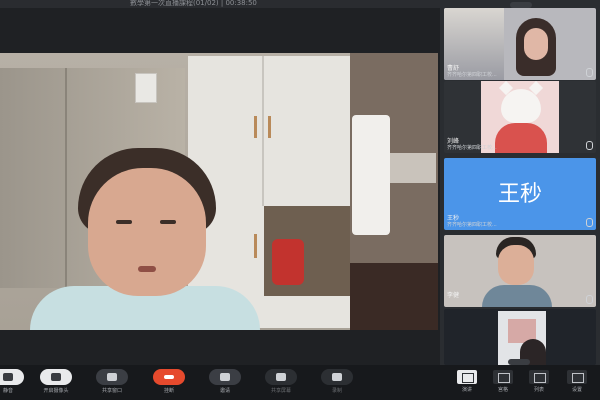 This screenshot has height=400, width=600. I want to click on speaker-layout-button: 演讲, so click(467, 381).